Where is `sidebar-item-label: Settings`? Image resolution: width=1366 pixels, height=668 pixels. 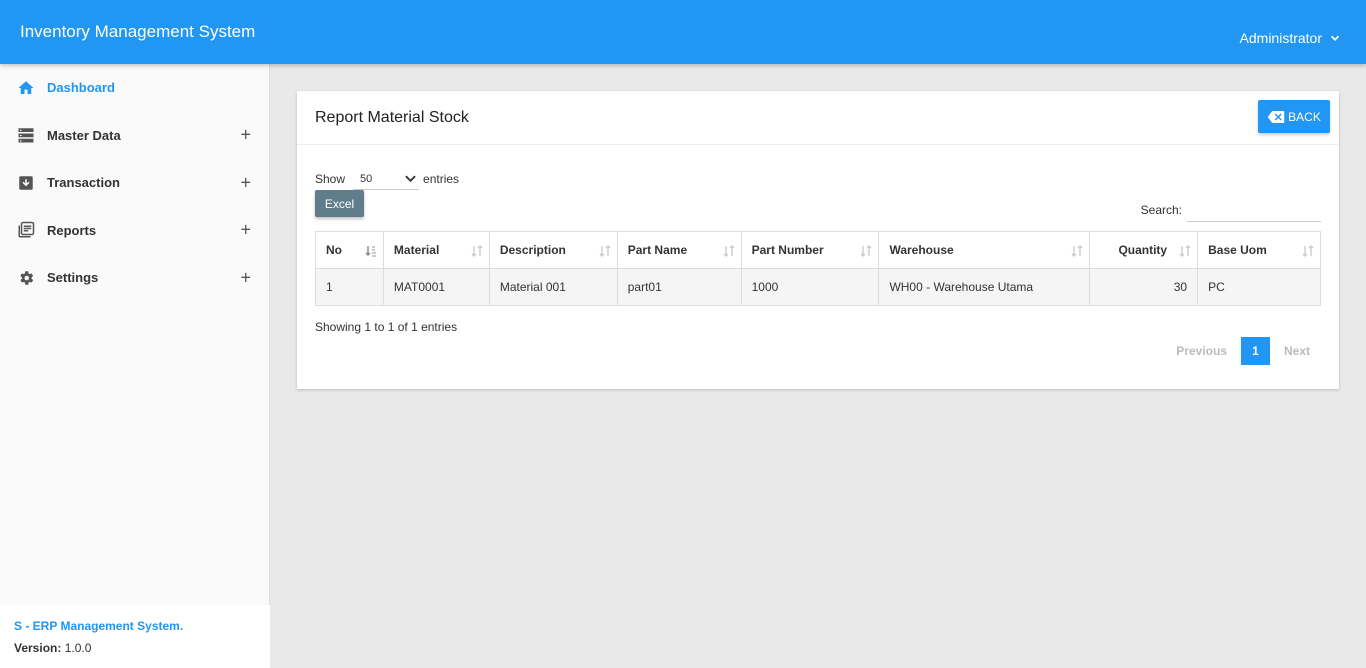
sidebar-item-label: Settings is located at coordinates (73, 278).